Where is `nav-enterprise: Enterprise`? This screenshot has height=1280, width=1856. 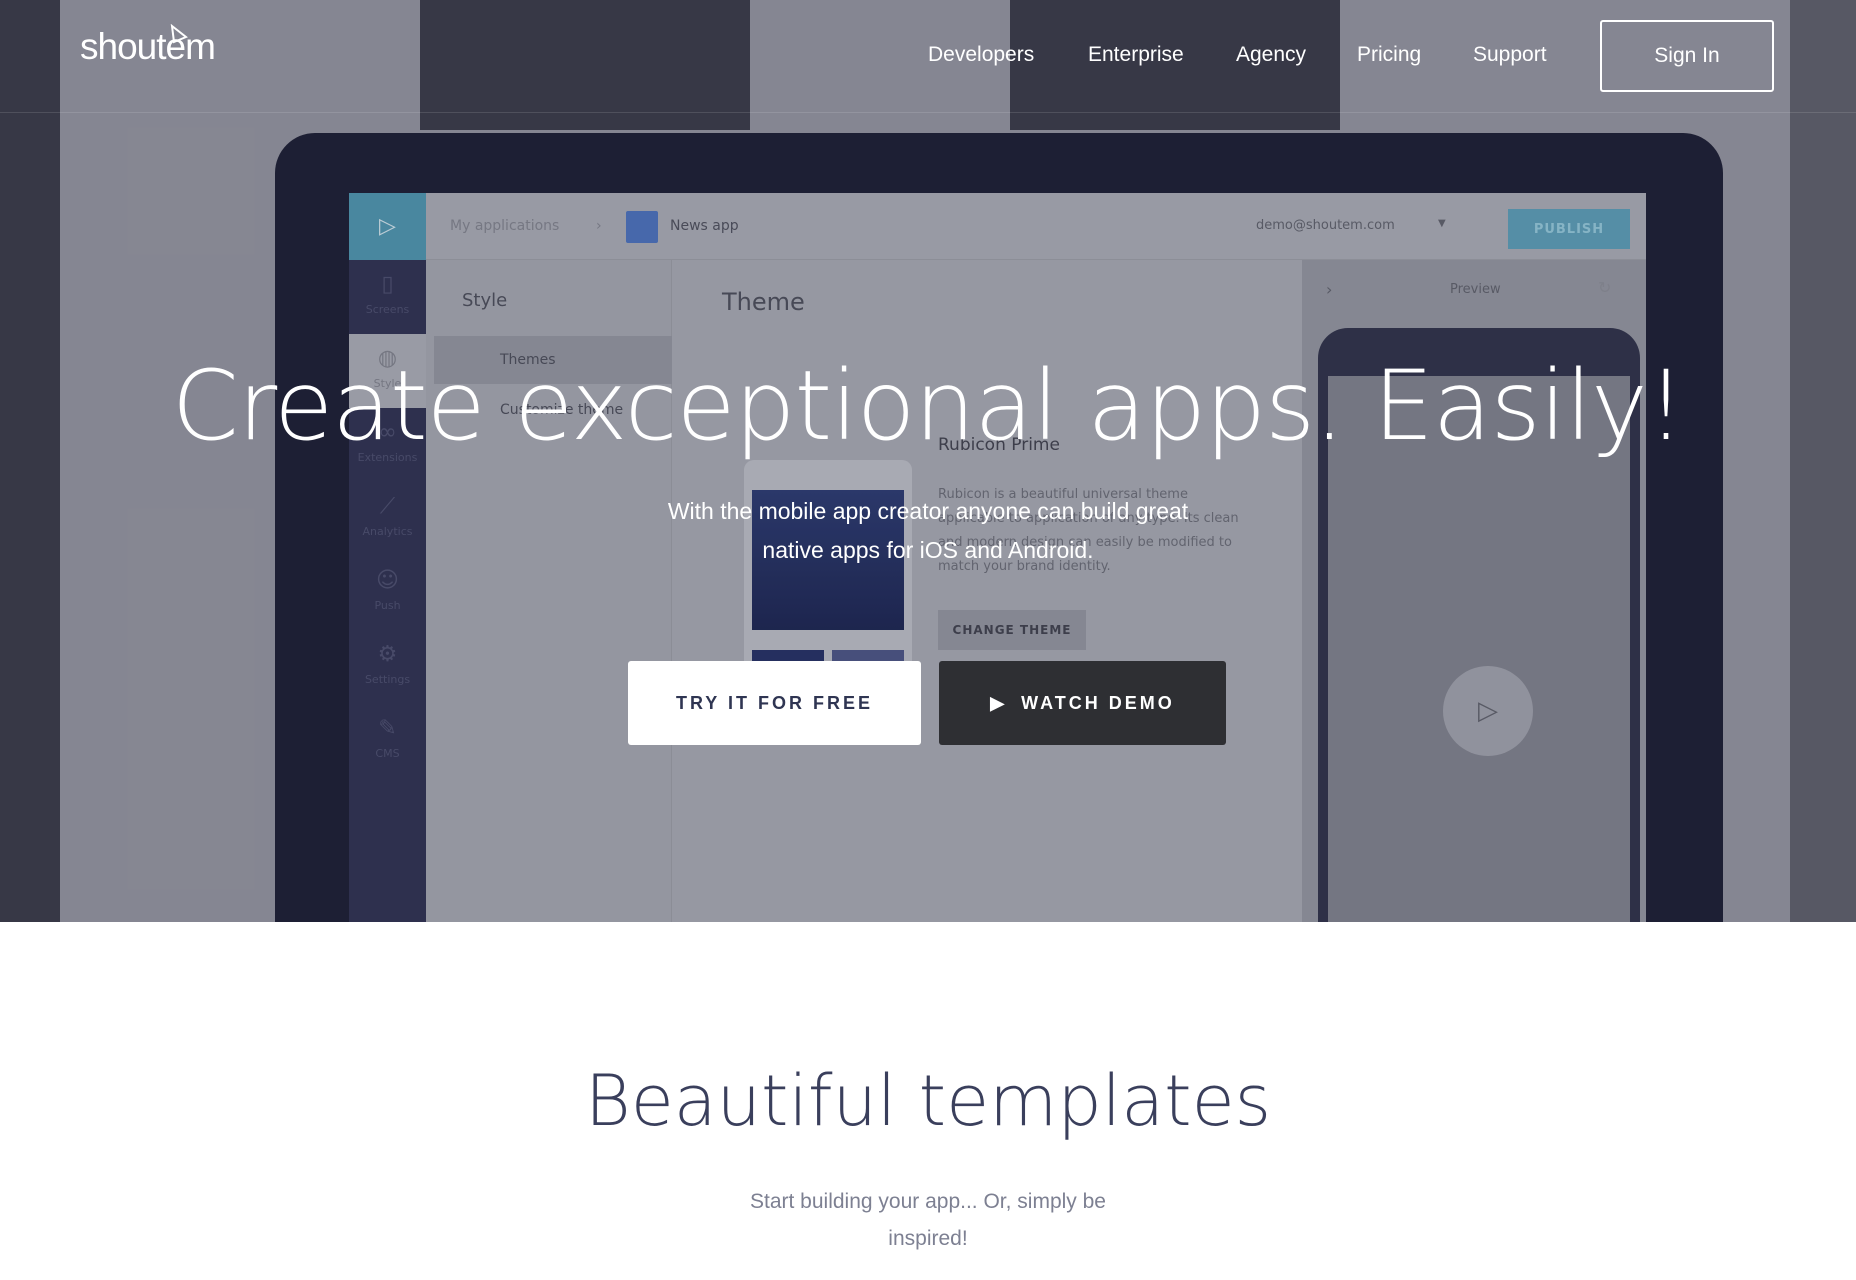 nav-enterprise: Enterprise is located at coordinates (1136, 55).